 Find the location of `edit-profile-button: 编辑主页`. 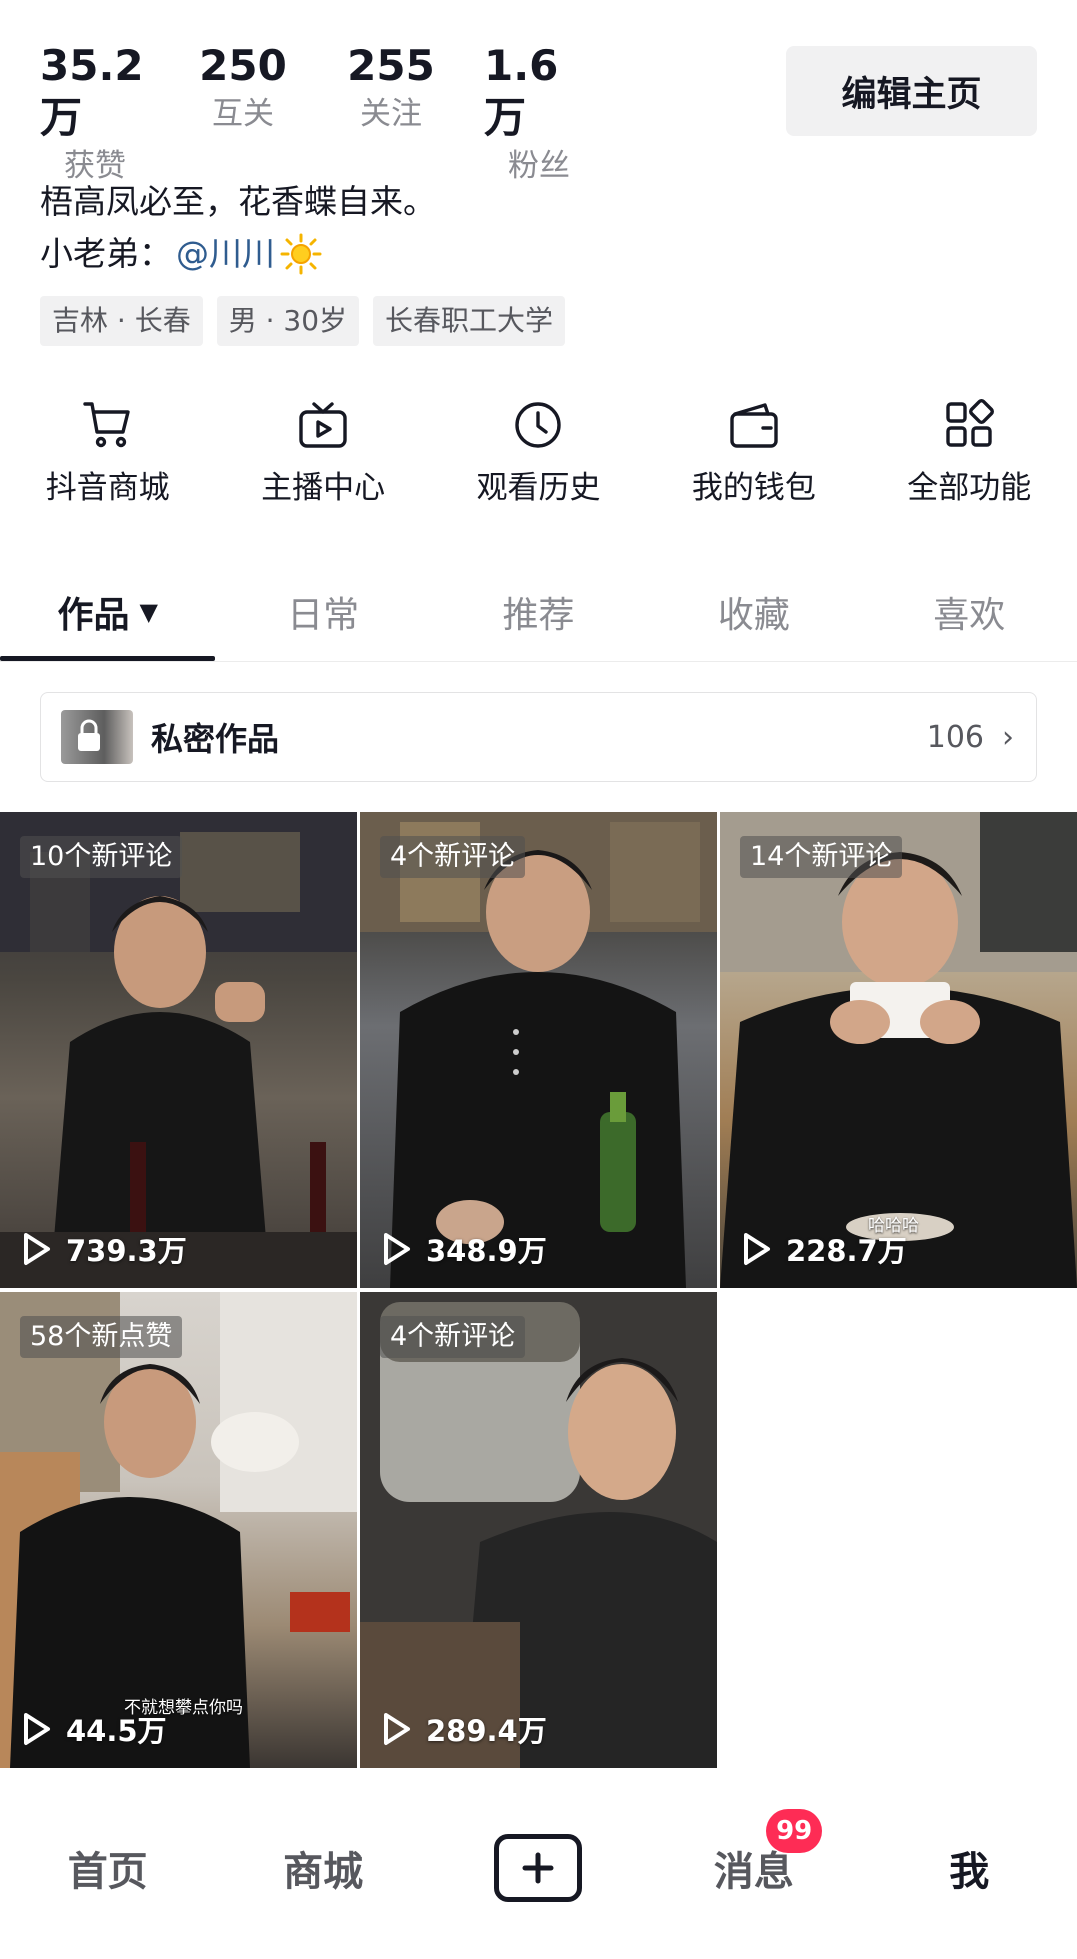

edit-profile-button: 编辑主页 is located at coordinates (911, 91).